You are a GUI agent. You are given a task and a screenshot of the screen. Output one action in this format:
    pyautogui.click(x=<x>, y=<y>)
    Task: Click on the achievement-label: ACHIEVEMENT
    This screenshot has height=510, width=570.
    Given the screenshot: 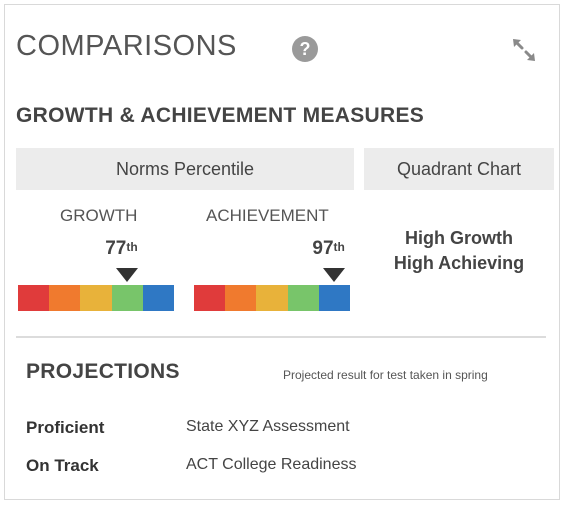 What is the action you would take?
    pyautogui.click(x=267, y=215)
    